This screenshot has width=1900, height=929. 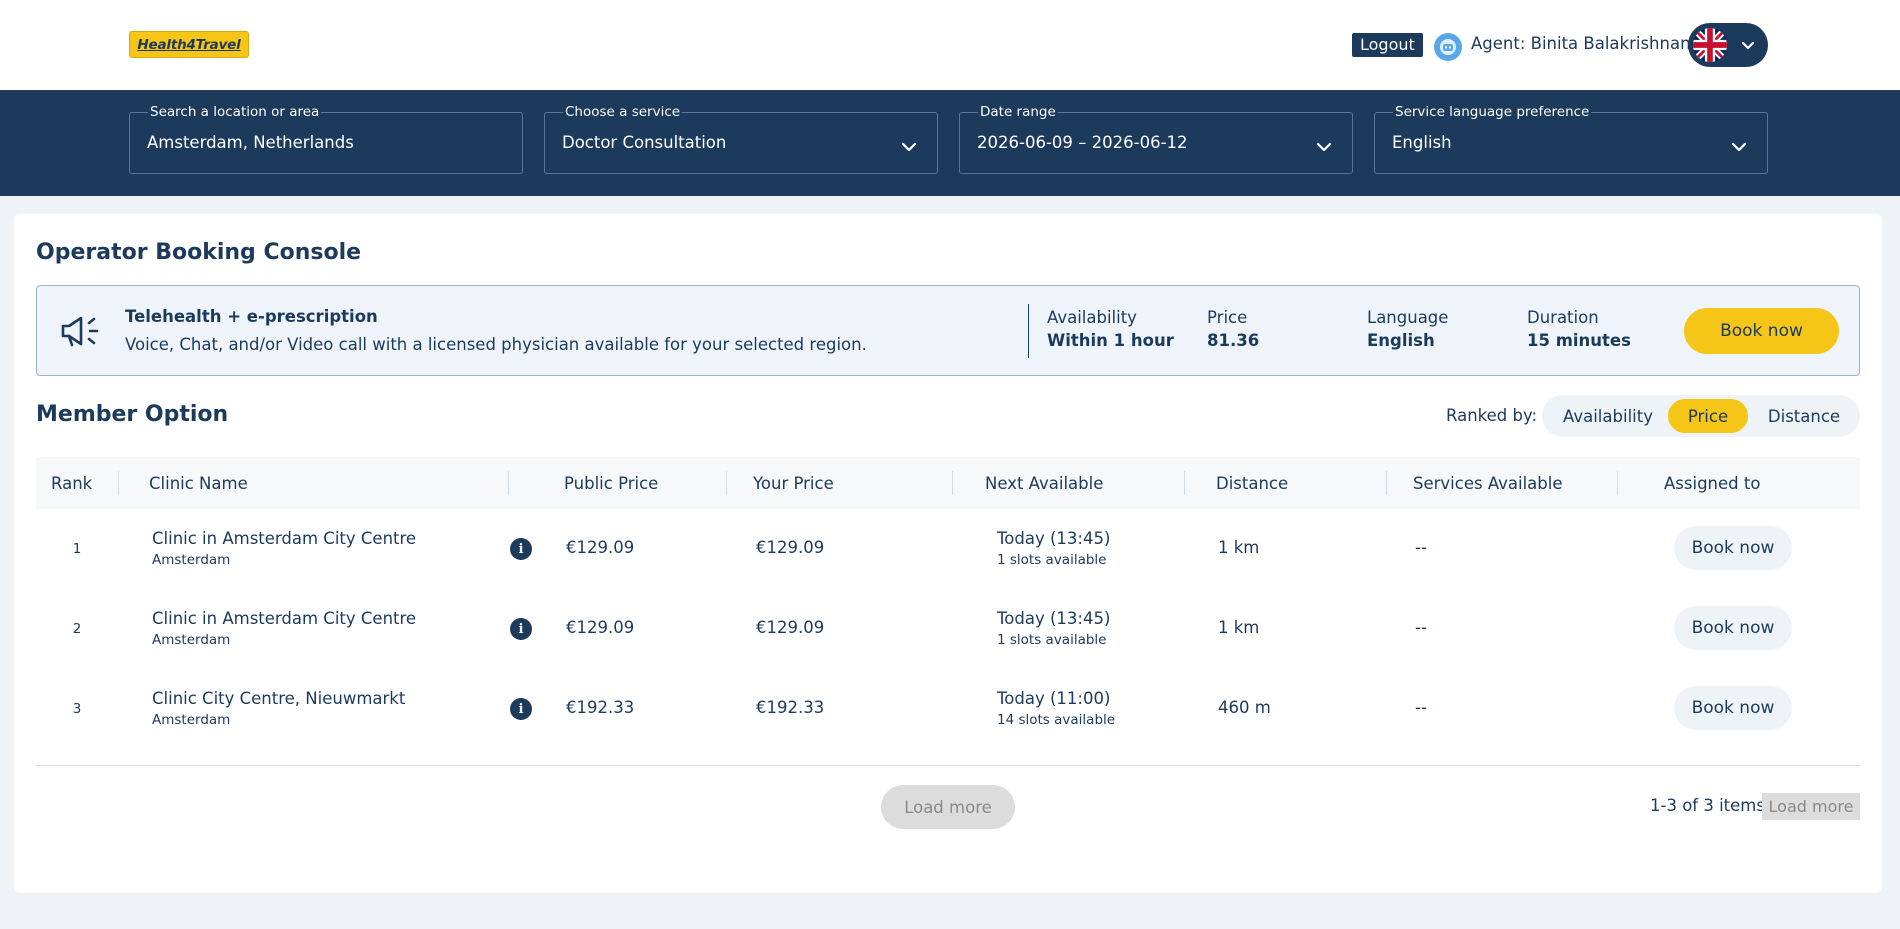 What do you see at coordinates (1804, 416) in the screenshot?
I see `rank-by-distance: Distance` at bounding box center [1804, 416].